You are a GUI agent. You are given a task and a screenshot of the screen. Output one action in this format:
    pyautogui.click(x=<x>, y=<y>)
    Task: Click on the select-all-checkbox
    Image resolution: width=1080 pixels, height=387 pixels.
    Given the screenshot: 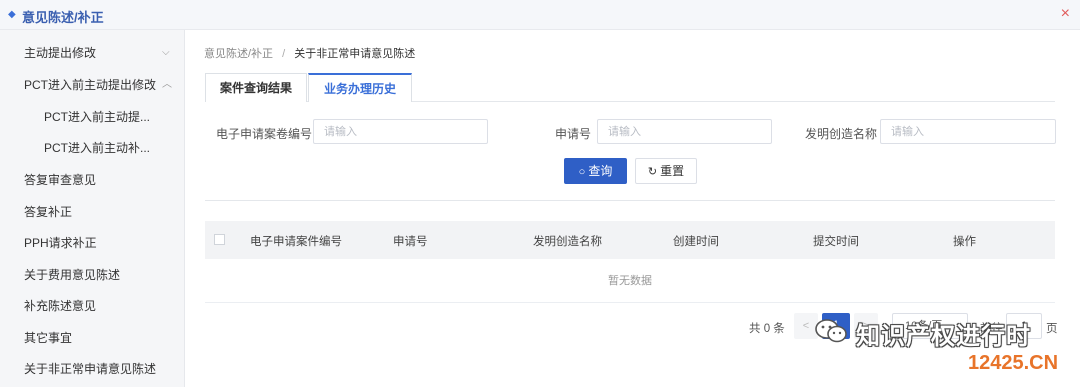 What is the action you would take?
    pyautogui.click(x=219, y=239)
    